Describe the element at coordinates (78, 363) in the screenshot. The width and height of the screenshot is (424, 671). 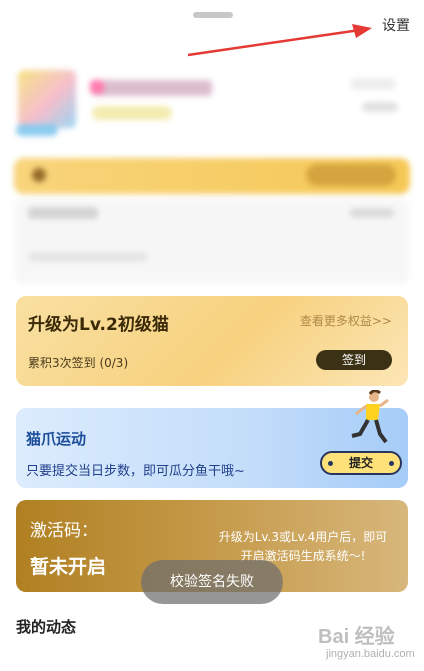
I see `checkin-progress: 累积3次签到 (0/3)` at that location.